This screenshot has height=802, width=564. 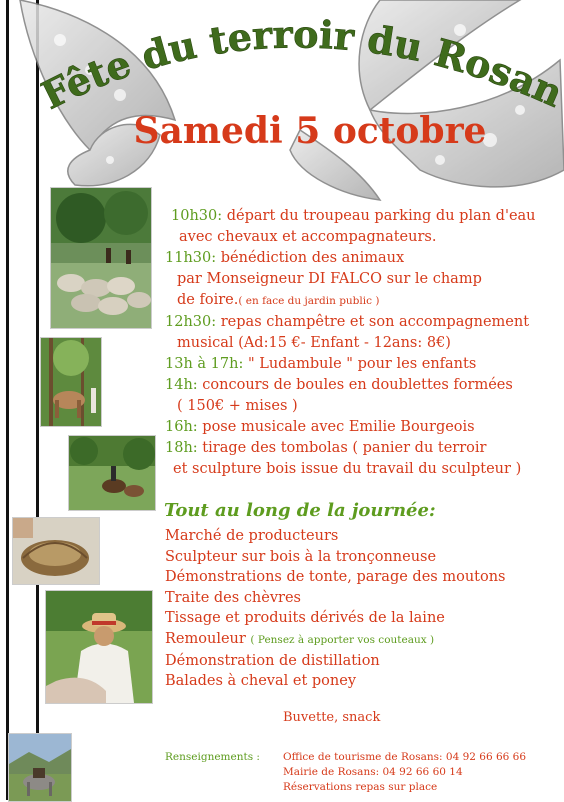 What do you see at coordinates (71, 382) in the screenshot?
I see `photo-horse-forest` at bounding box center [71, 382].